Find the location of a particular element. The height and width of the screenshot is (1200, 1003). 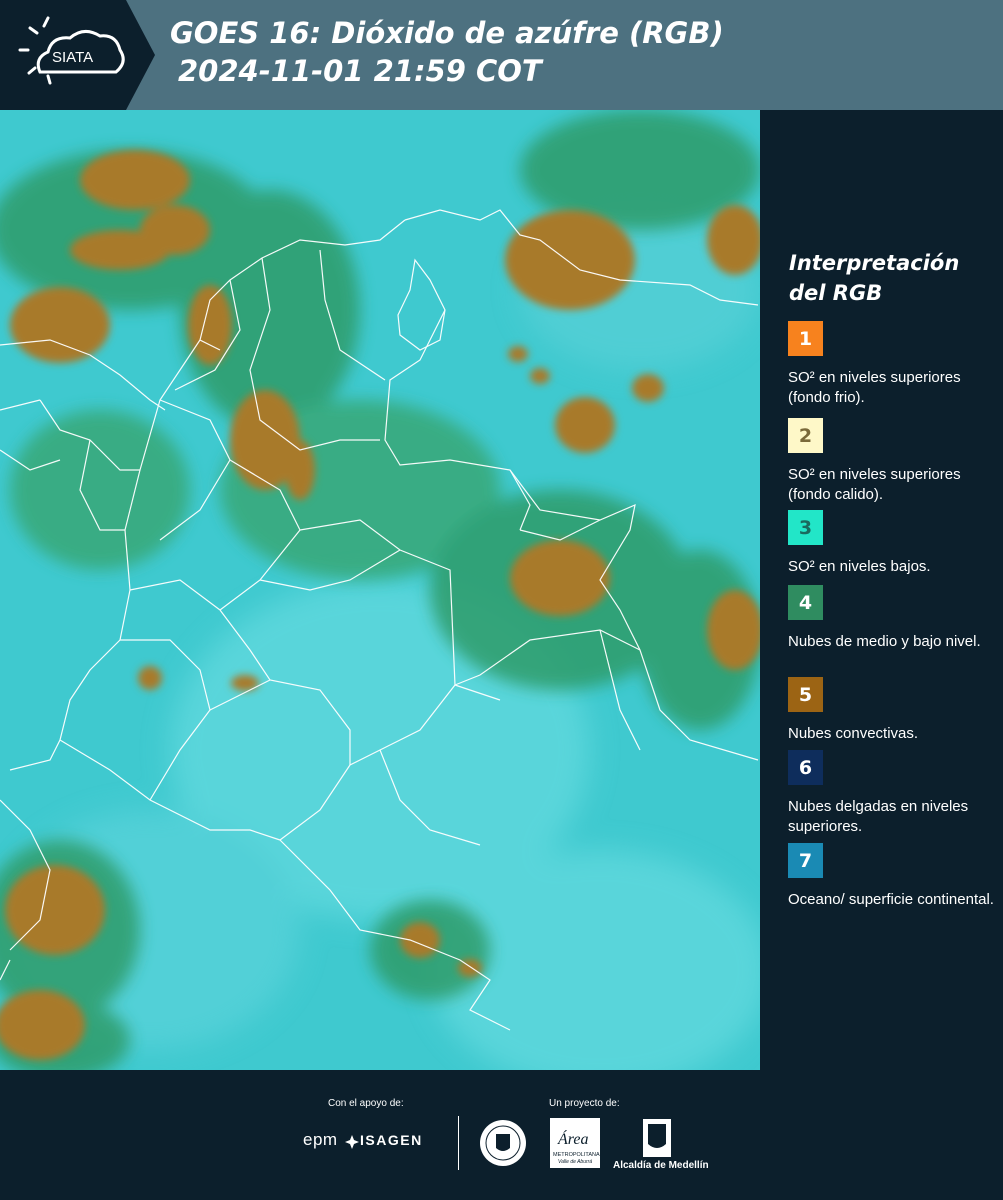

legend-title: Interpretación del RGB is located at coordinates (874, 278).